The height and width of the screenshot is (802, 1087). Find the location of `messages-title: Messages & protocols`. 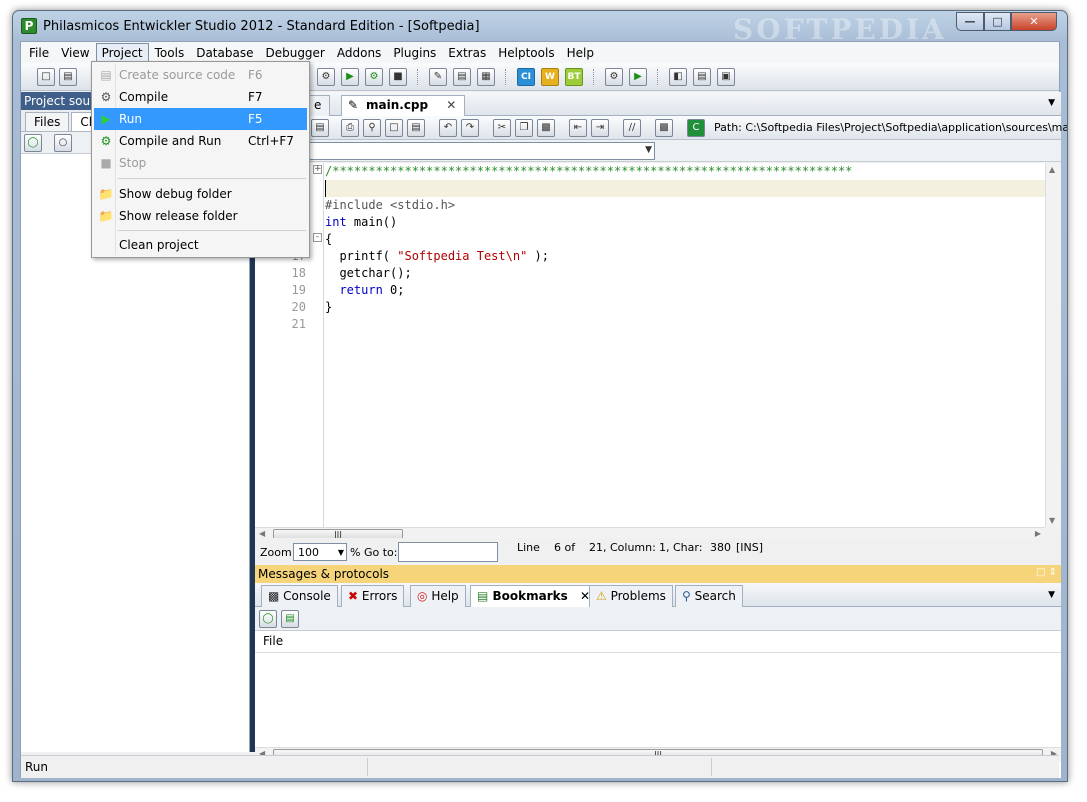

messages-title: Messages & protocols is located at coordinates (324, 574).